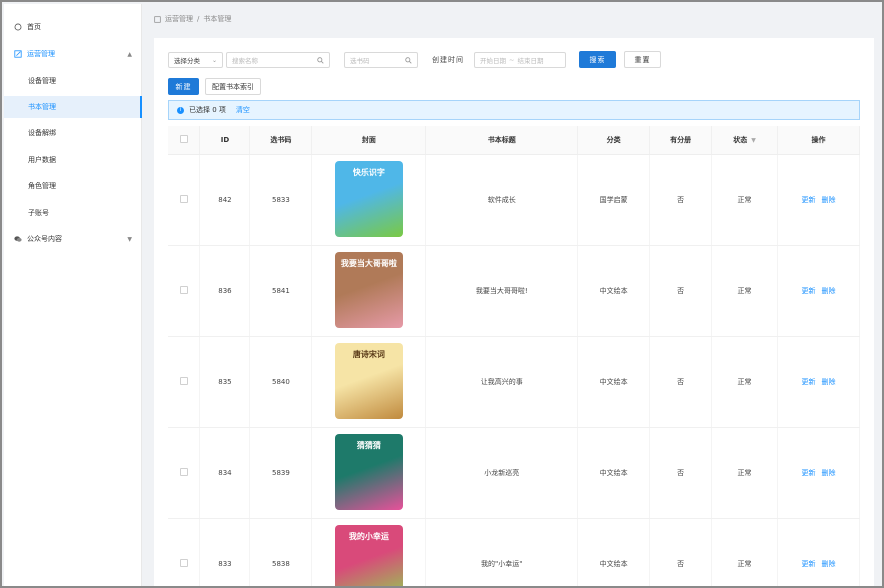 This screenshot has height=588, width=884. Describe the element at coordinates (225, 291) in the screenshot. I see `cell-id: 836` at that location.